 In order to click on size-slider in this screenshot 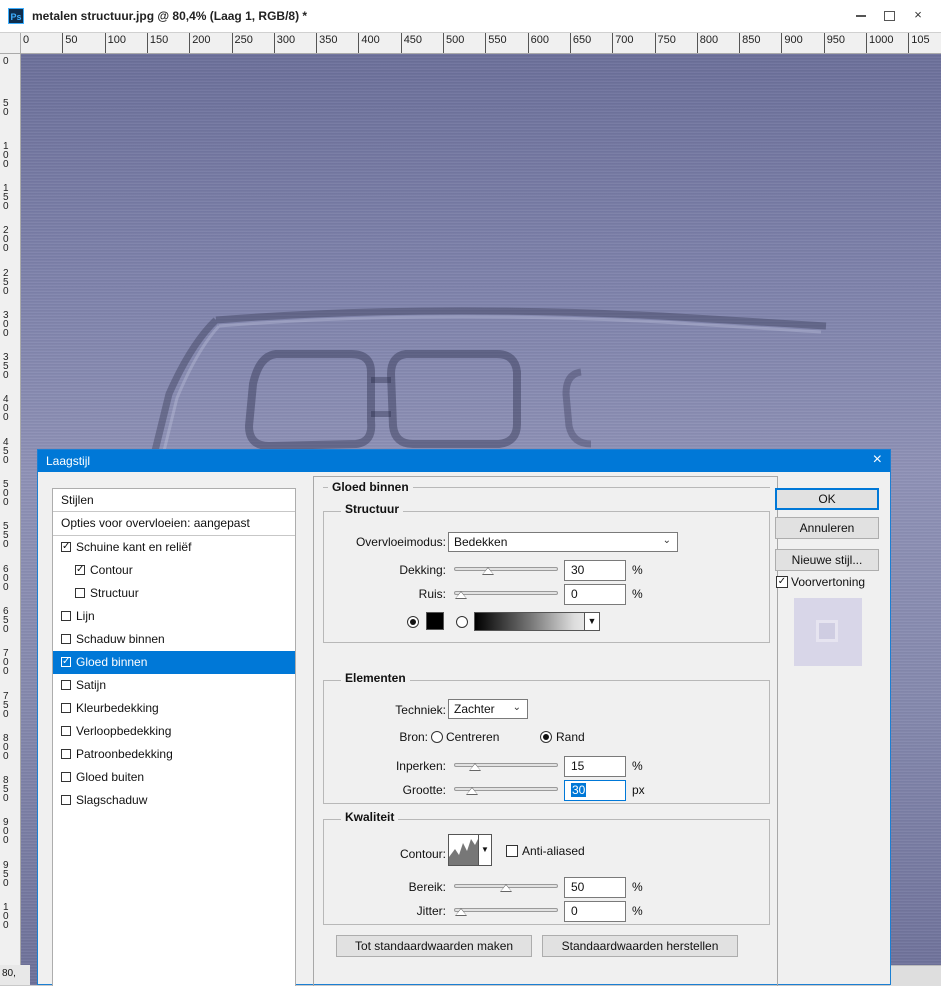, I will do `click(506, 791)`.